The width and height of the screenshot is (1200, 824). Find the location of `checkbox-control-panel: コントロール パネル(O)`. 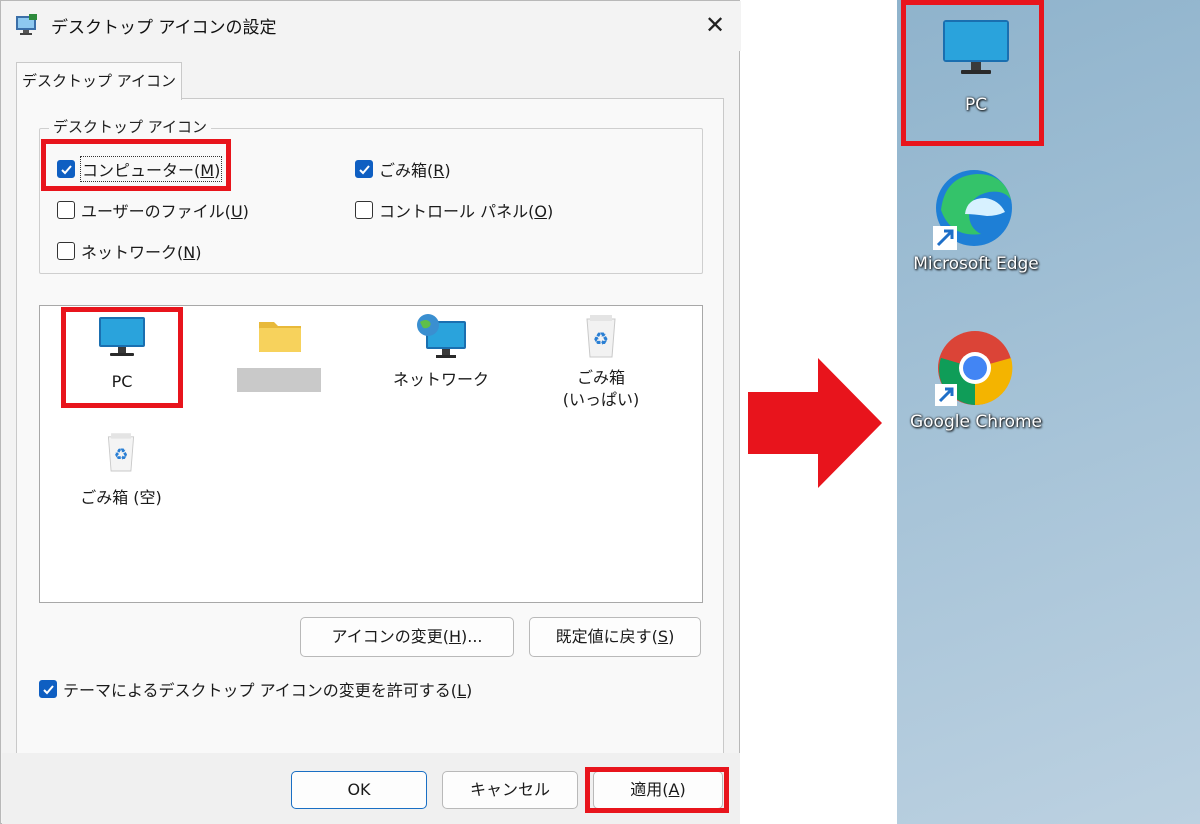

checkbox-control-panel: コントロール パネル(O) is located at coordinates (454, 210).